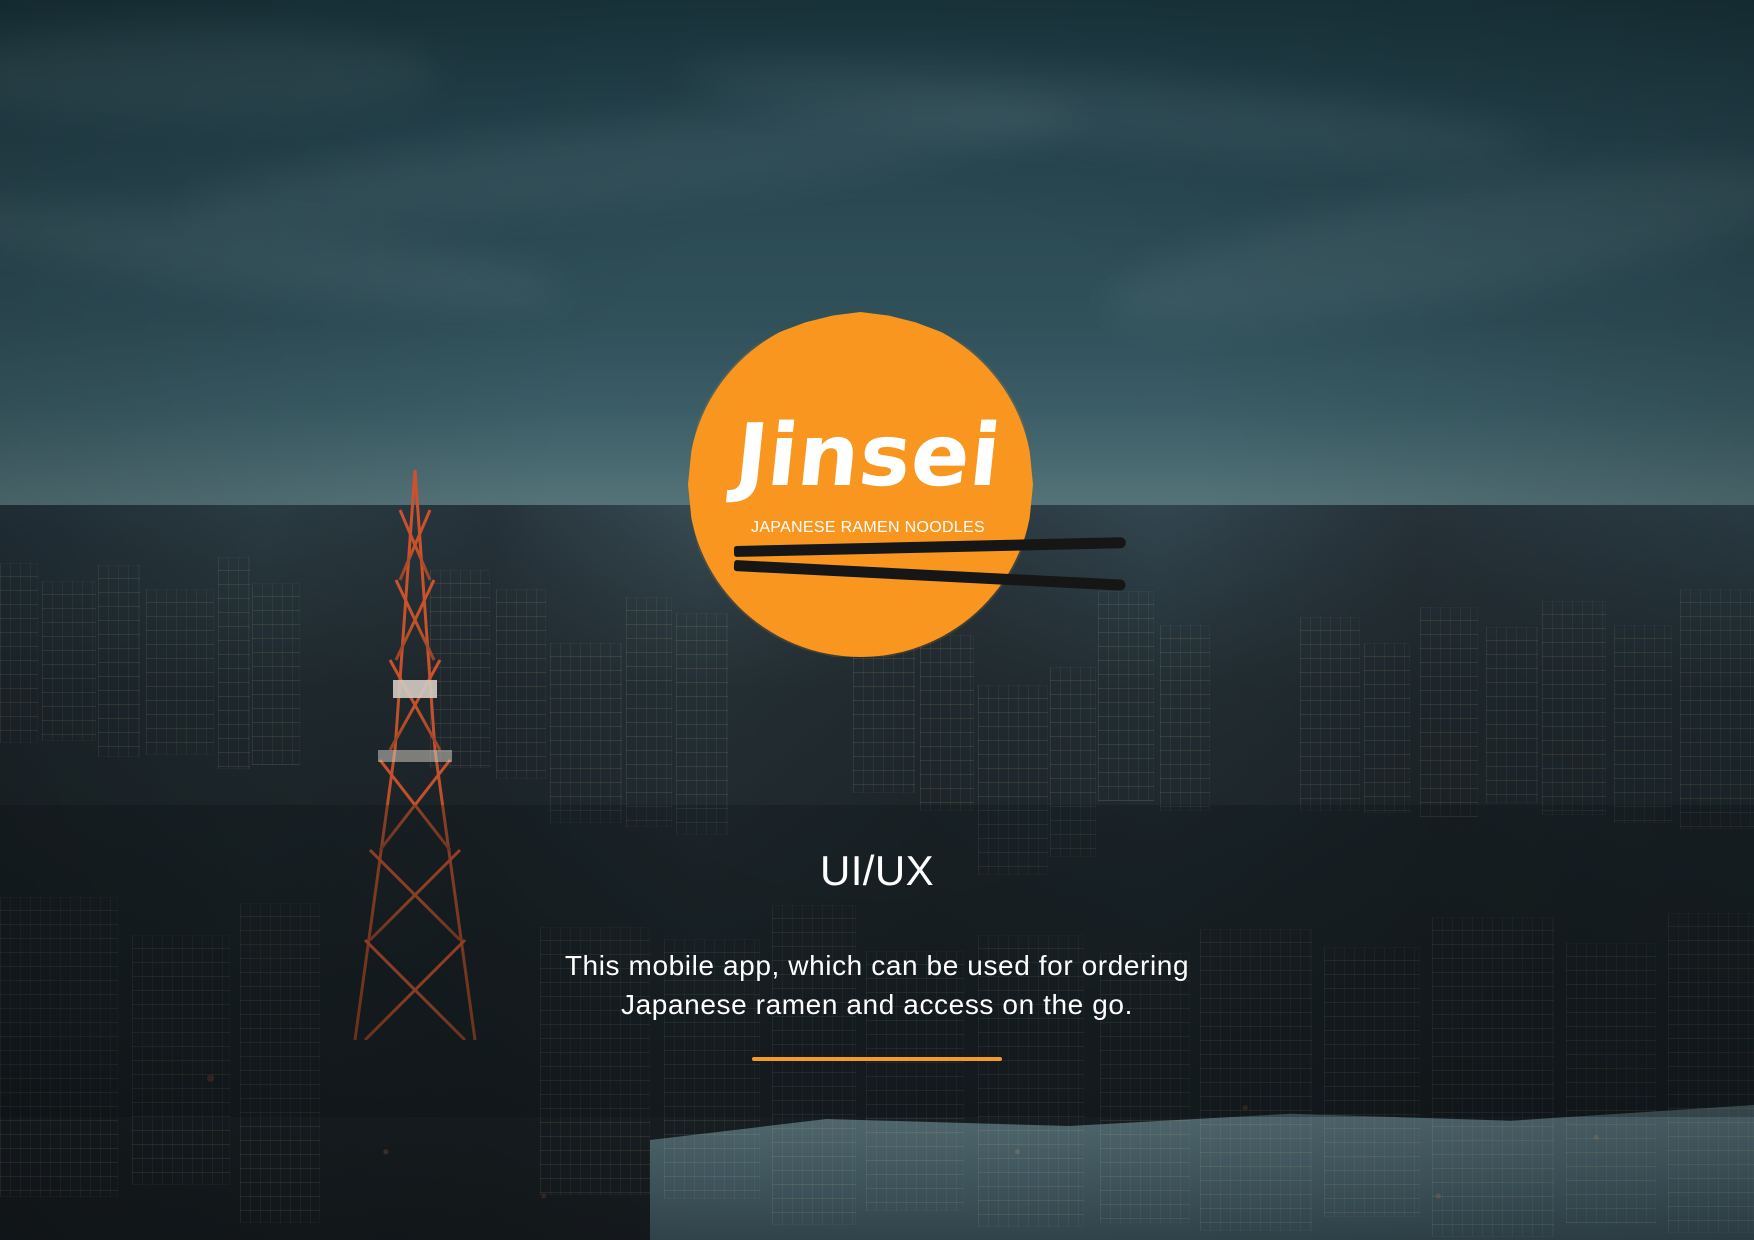 This screenshot has width=1754, height=1240. What do you see at coordinates (868, 527) in the screenshot?
I see `brand-subtitle: JAPANESE RAMEN NOODLES` at bounding box center [868, 527].